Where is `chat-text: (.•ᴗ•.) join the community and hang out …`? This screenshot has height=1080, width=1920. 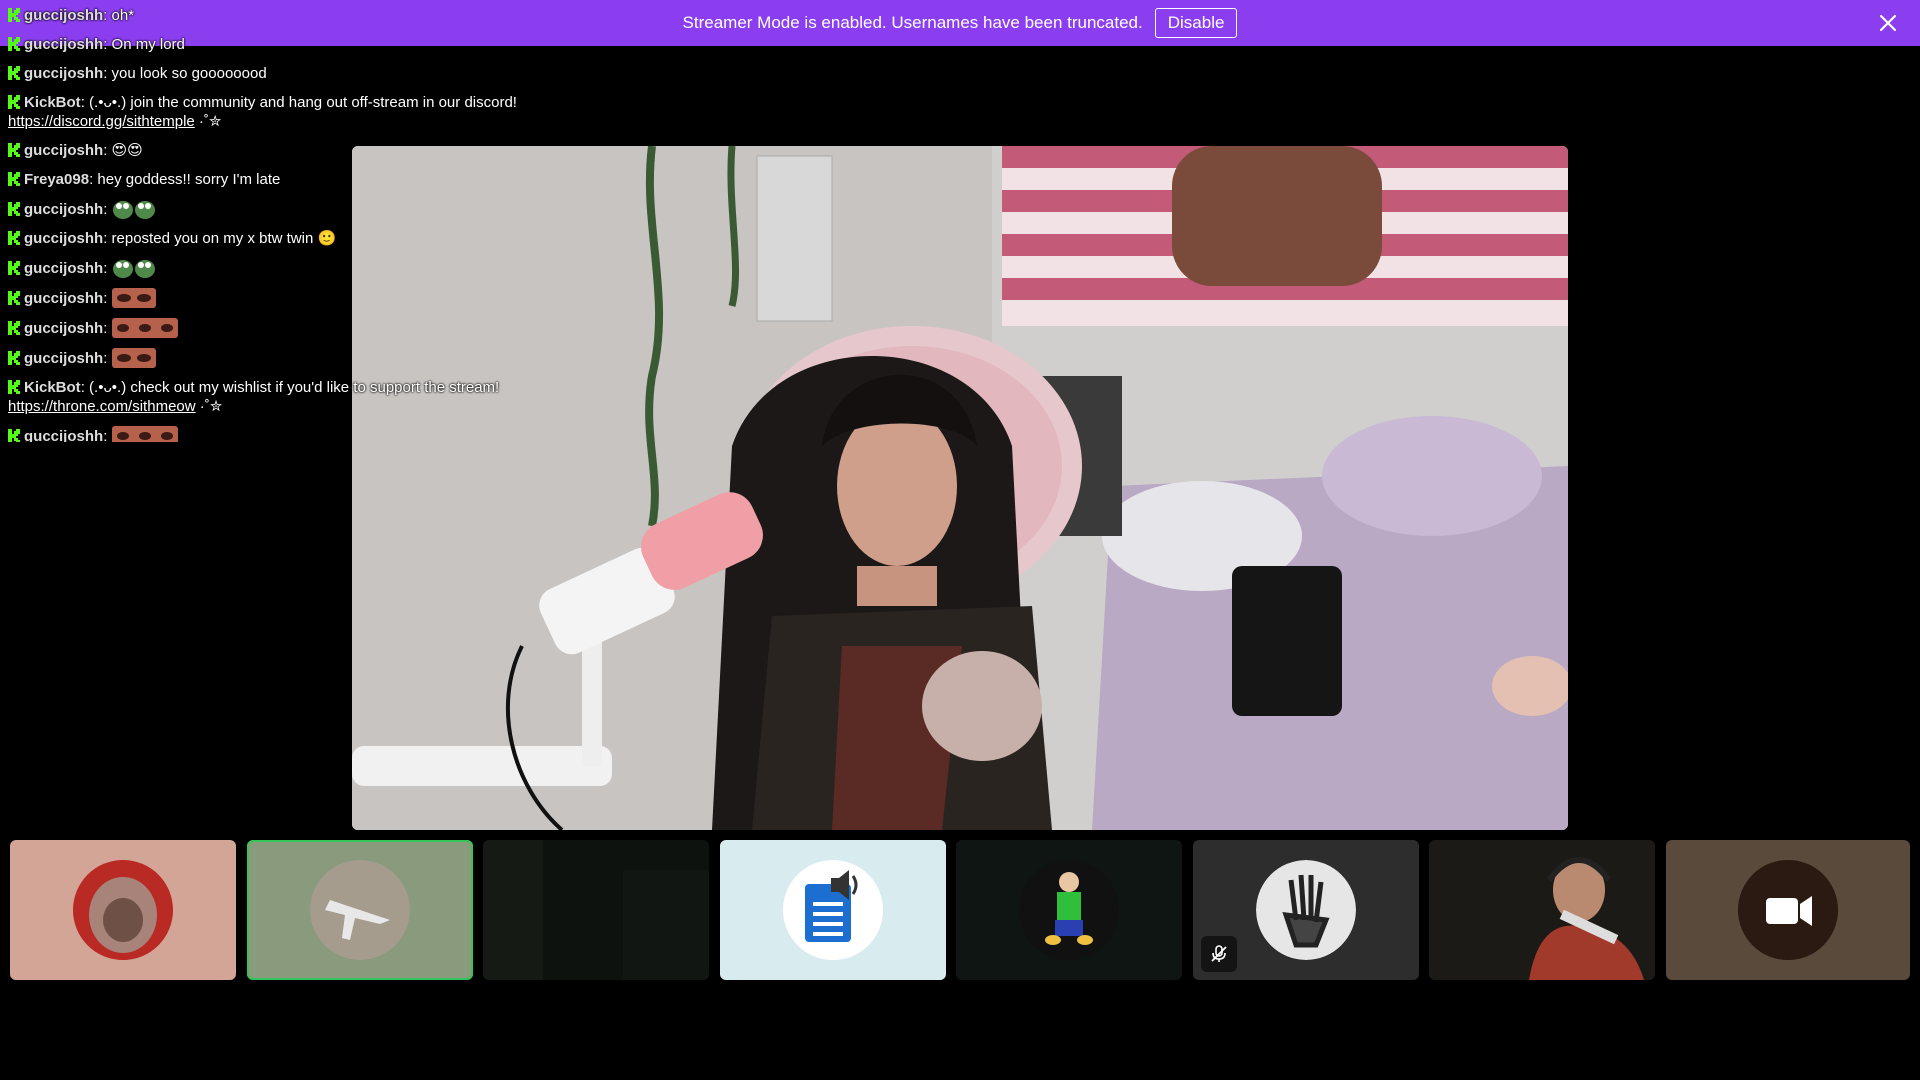
chat-text: (.•ᴗ•.) join the community and hang out … is located at coordinates (303, 102).